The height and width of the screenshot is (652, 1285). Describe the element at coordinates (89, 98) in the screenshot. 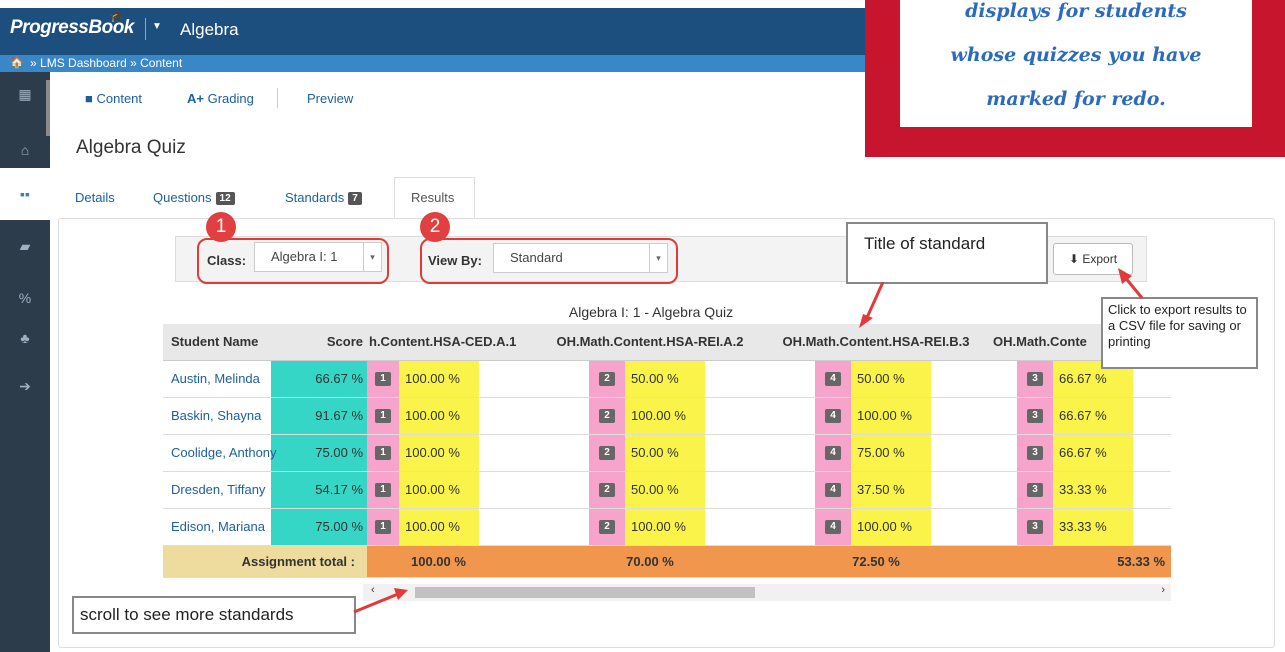

I see `folder-icon: ■` at that location.